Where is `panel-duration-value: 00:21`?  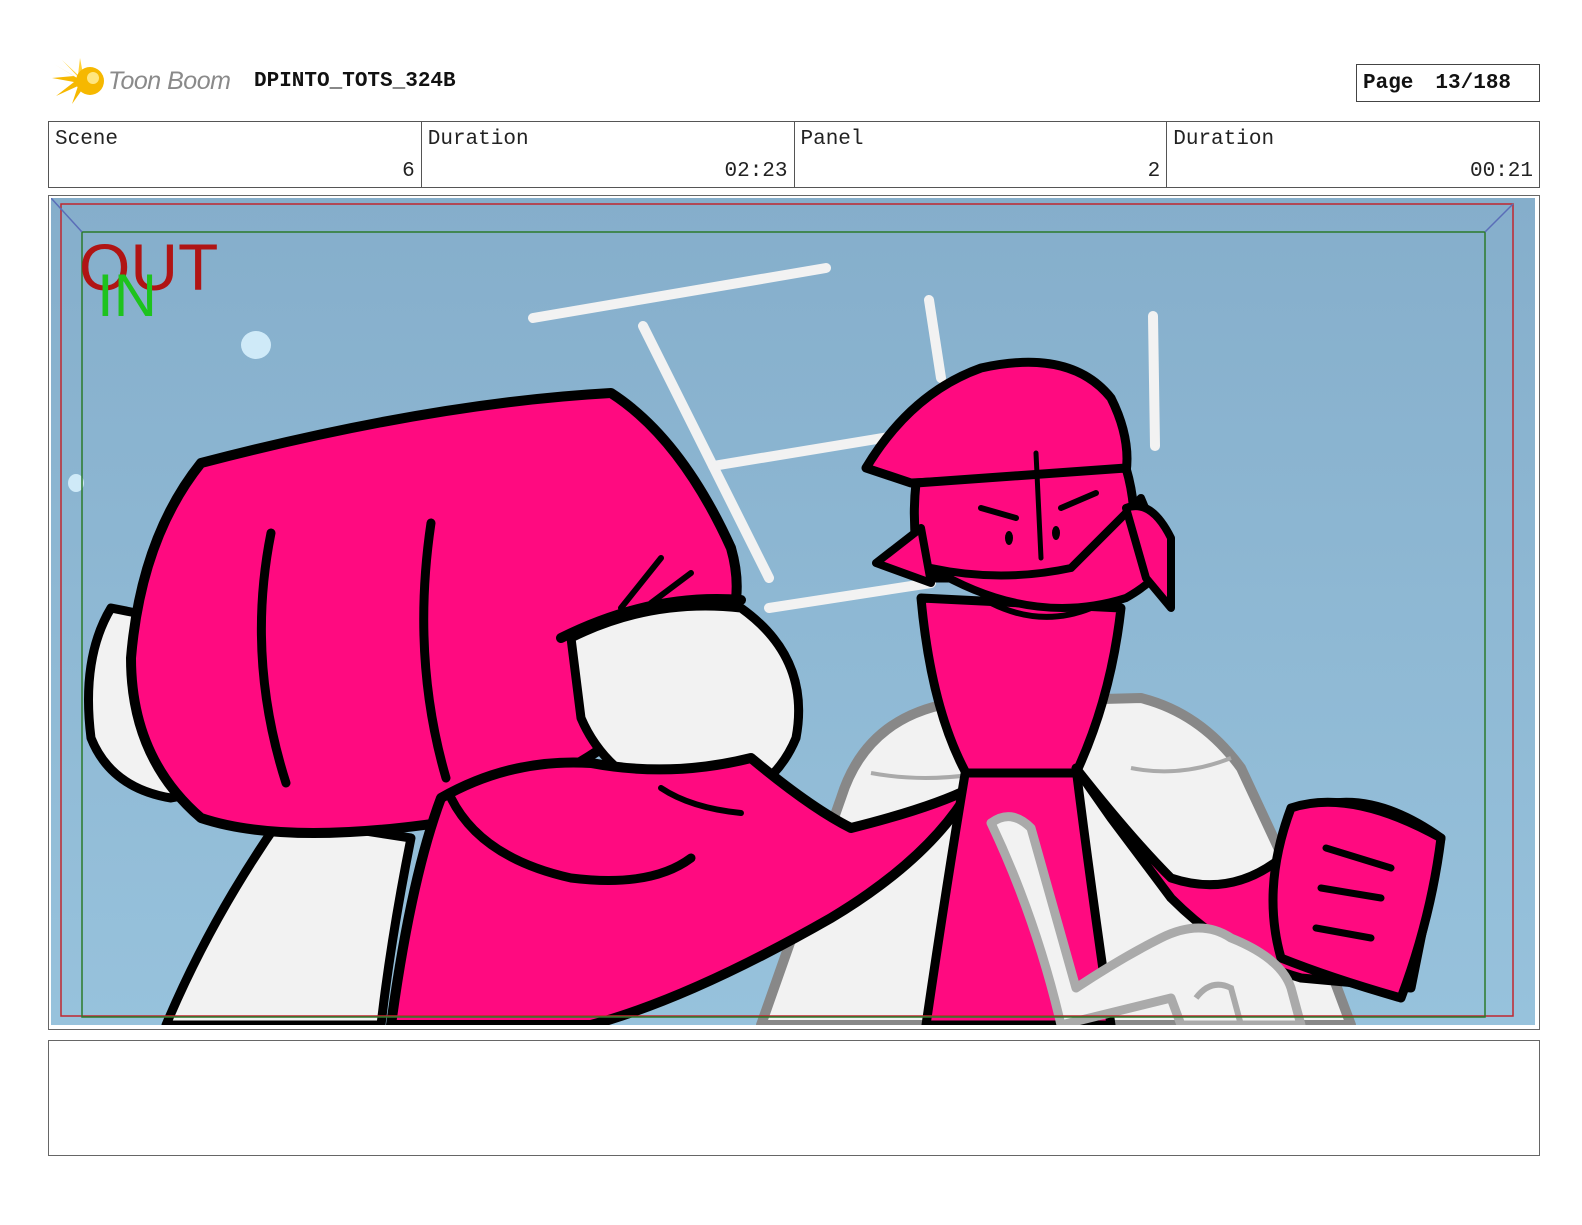 panel-duration-value: 00:21 is located at coordinates (1501, 171).